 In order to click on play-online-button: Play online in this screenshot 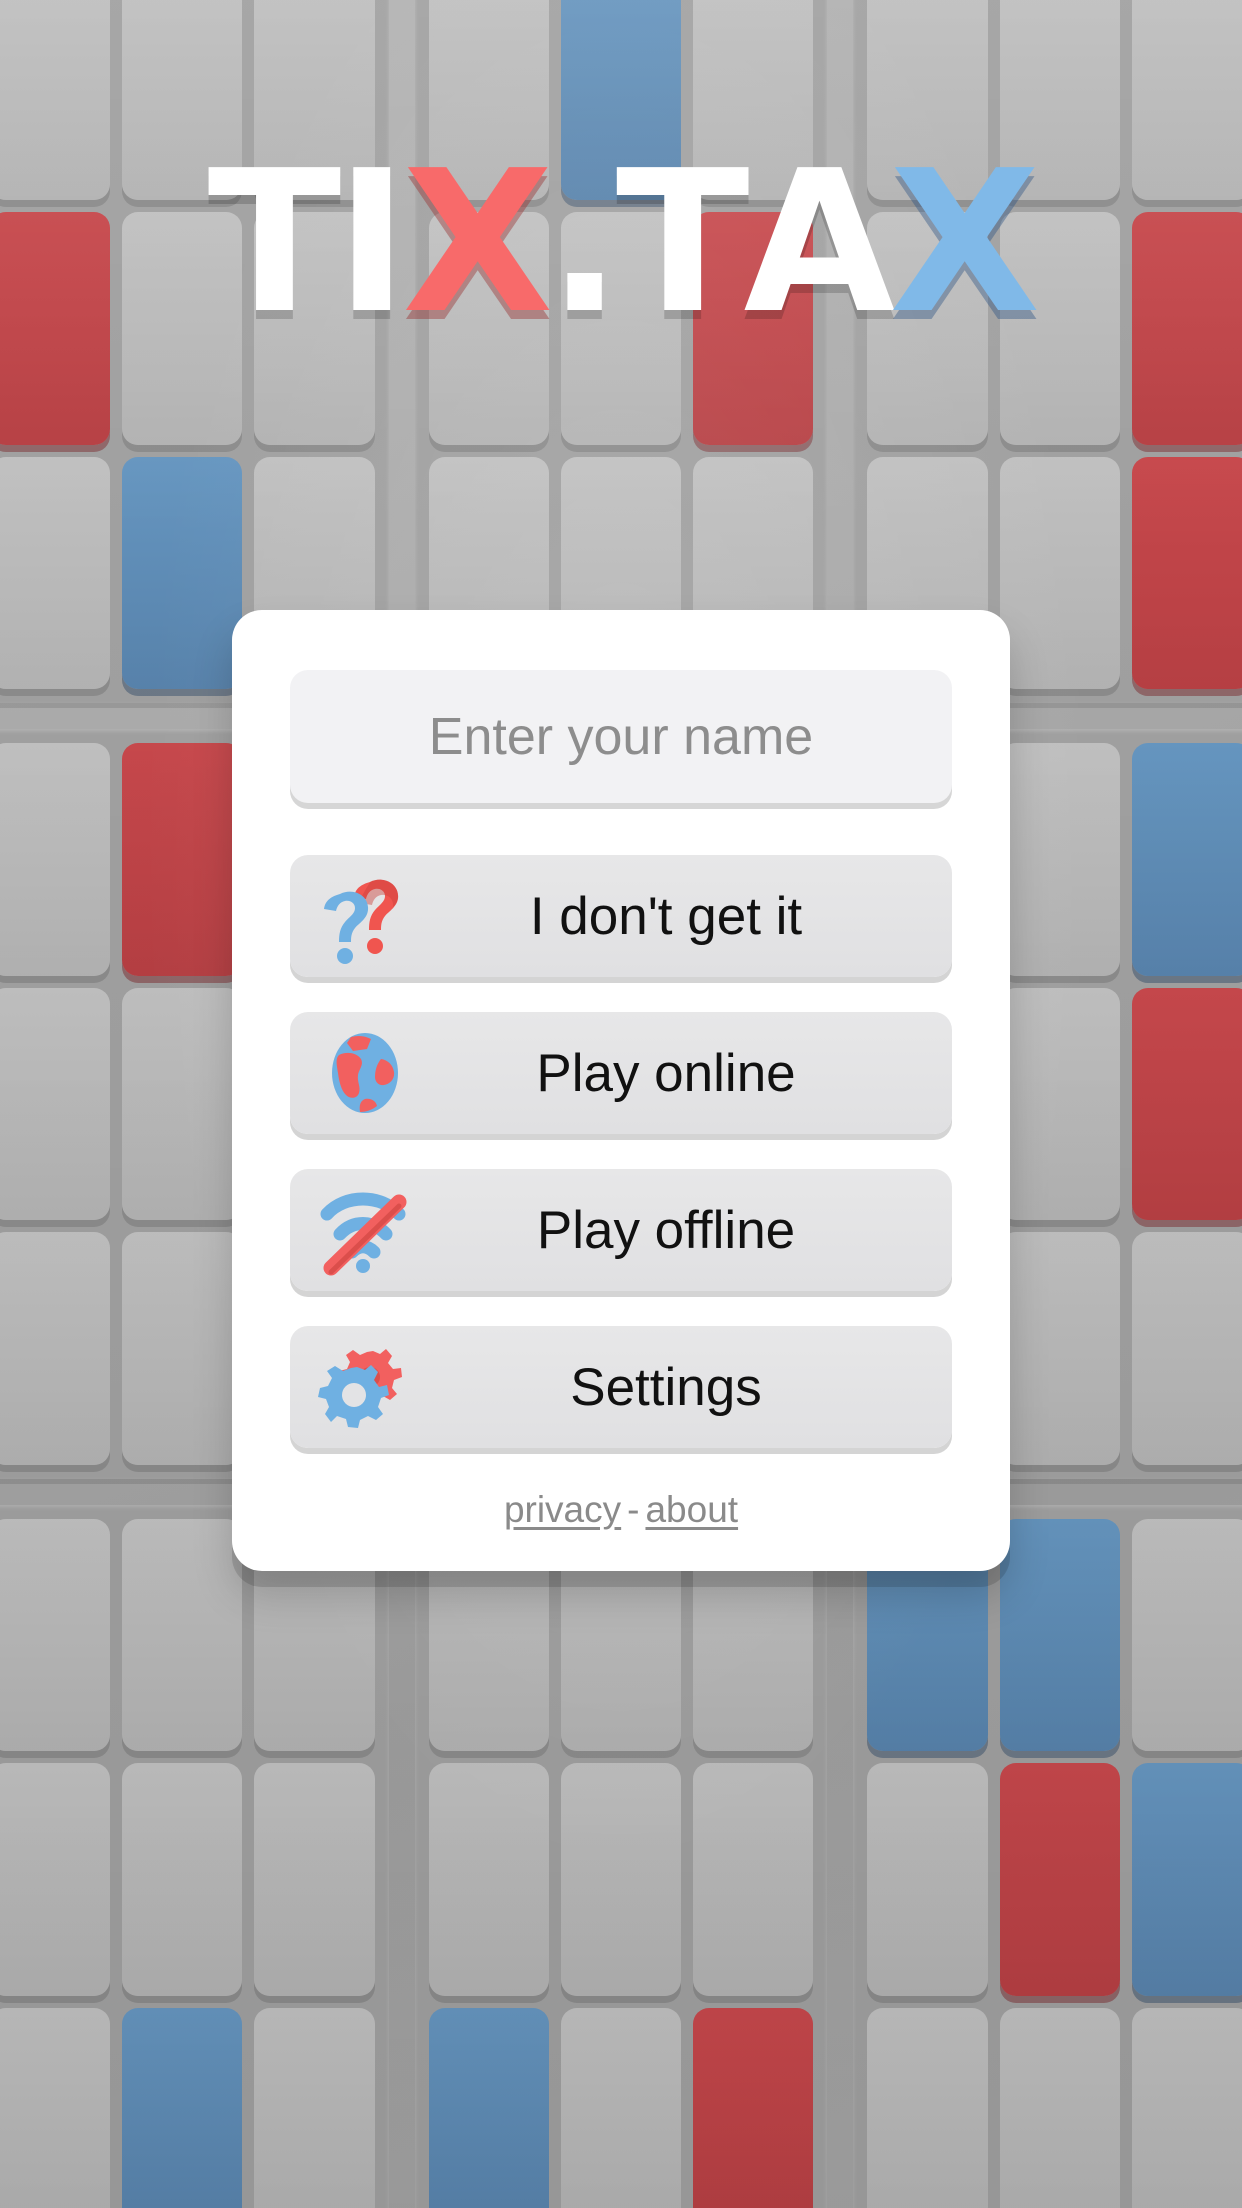, I will do `click(621, 1073)`.